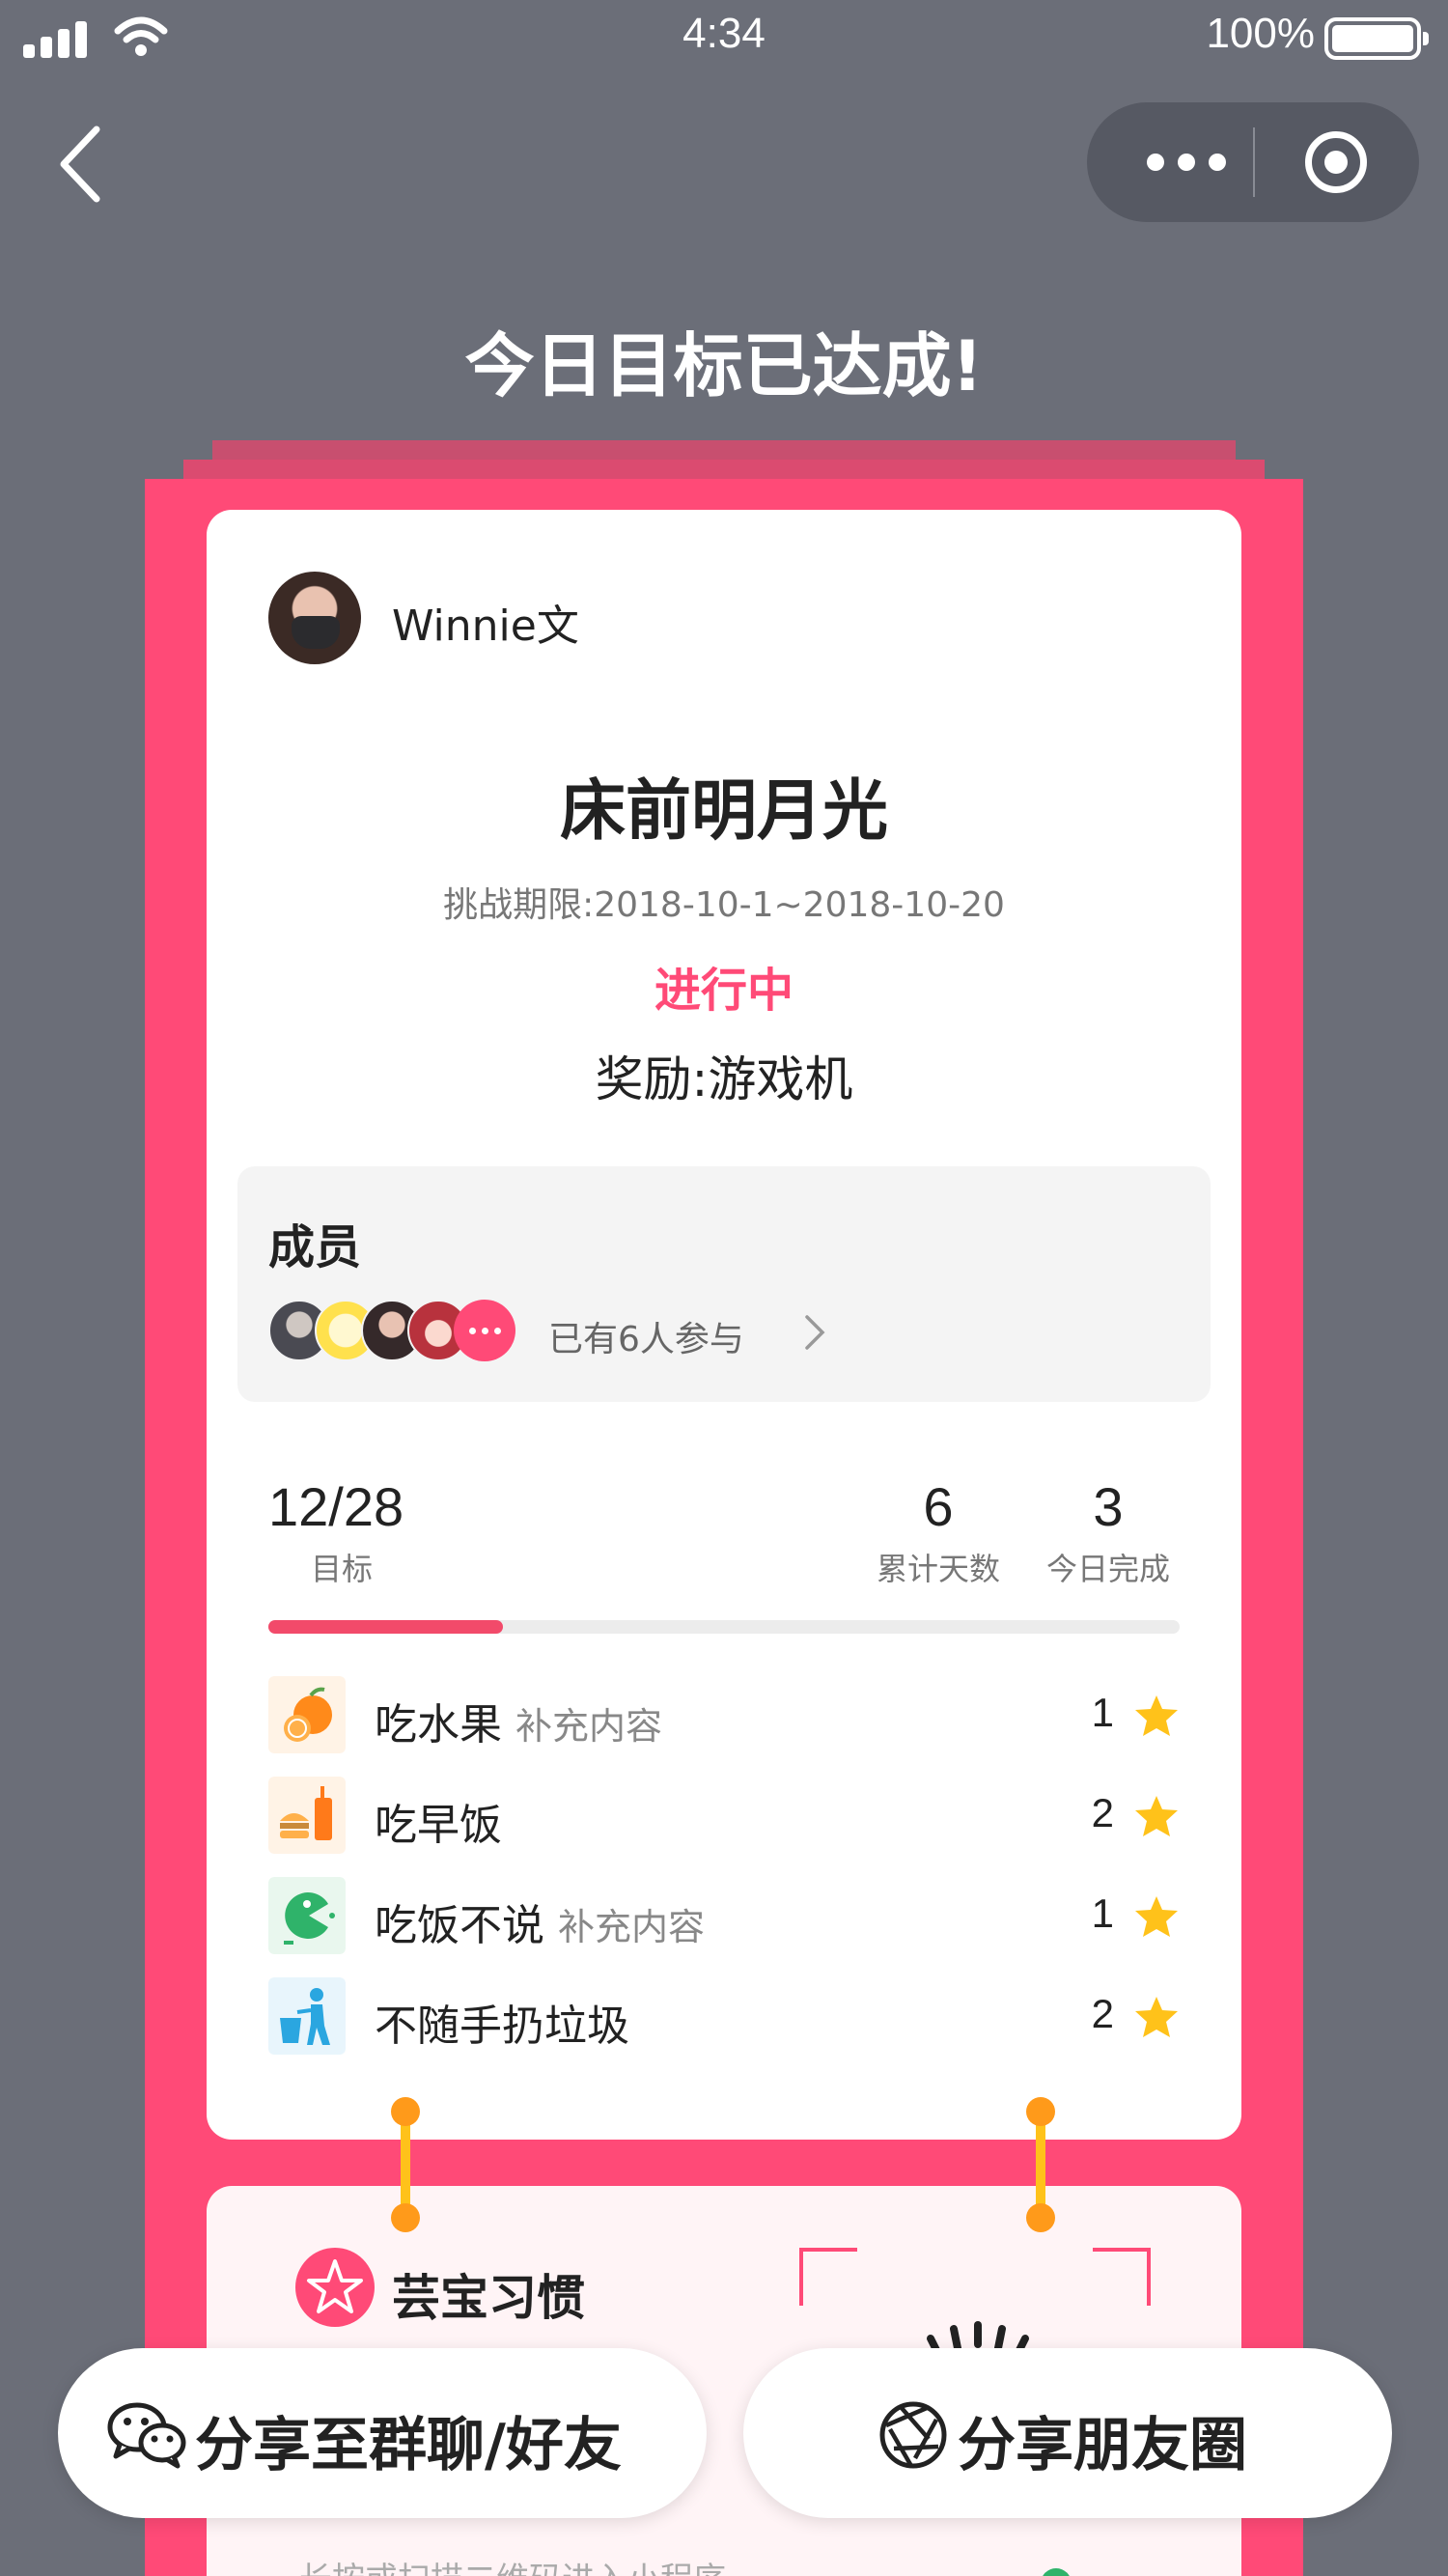 This screenshot has height=2576, width=1448. I want to click on members-title: 成员, so click(315, 1247).